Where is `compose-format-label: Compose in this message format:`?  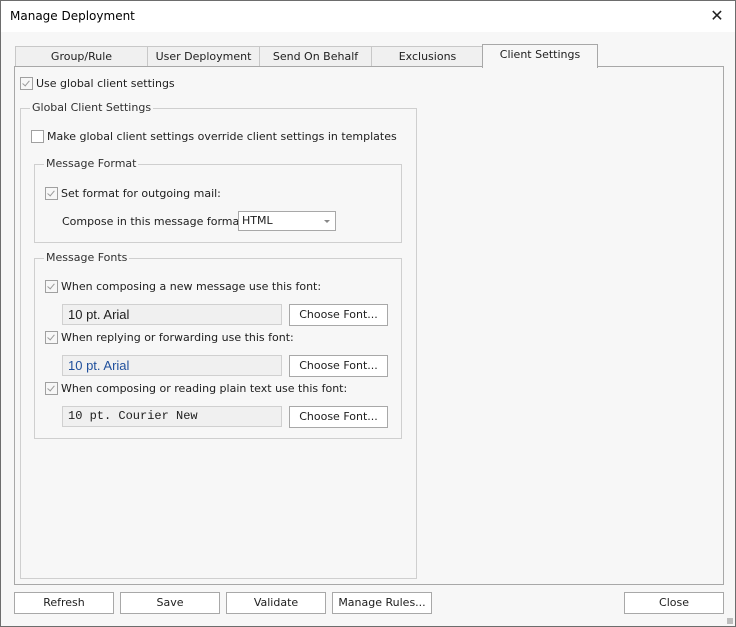
compose-format-label: Compose in this message format: is located at coordinates (155, 221).